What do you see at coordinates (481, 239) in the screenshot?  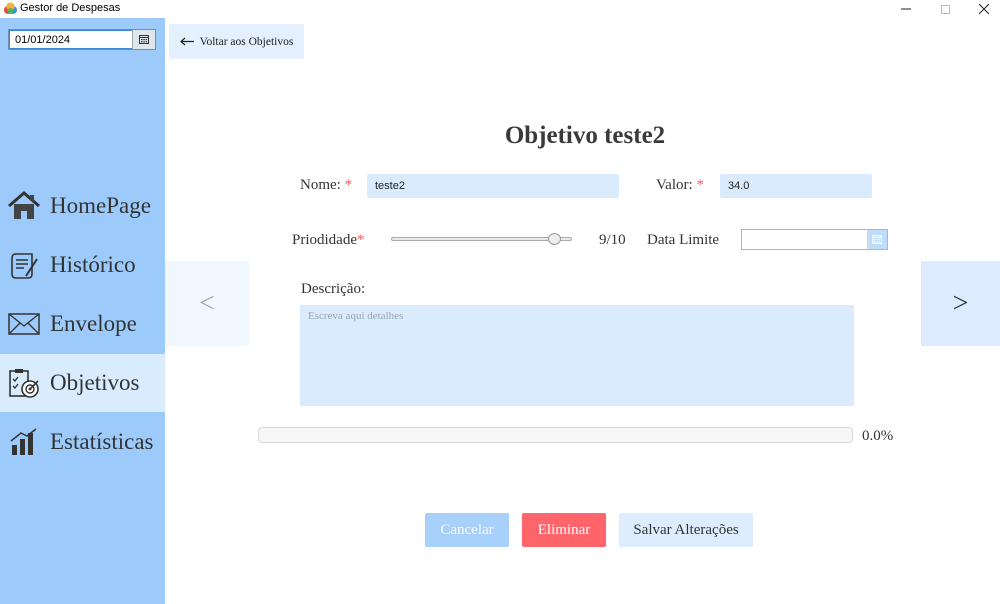 I see `priority-slider-track` at bounding box center [481, 239].